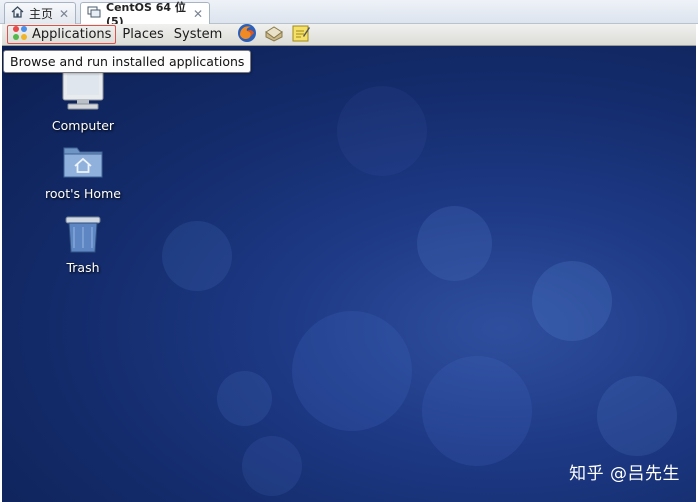 This screenshot has height=502, width=698. I want to click on applications-menu-button: Applications, so click(62, 35).